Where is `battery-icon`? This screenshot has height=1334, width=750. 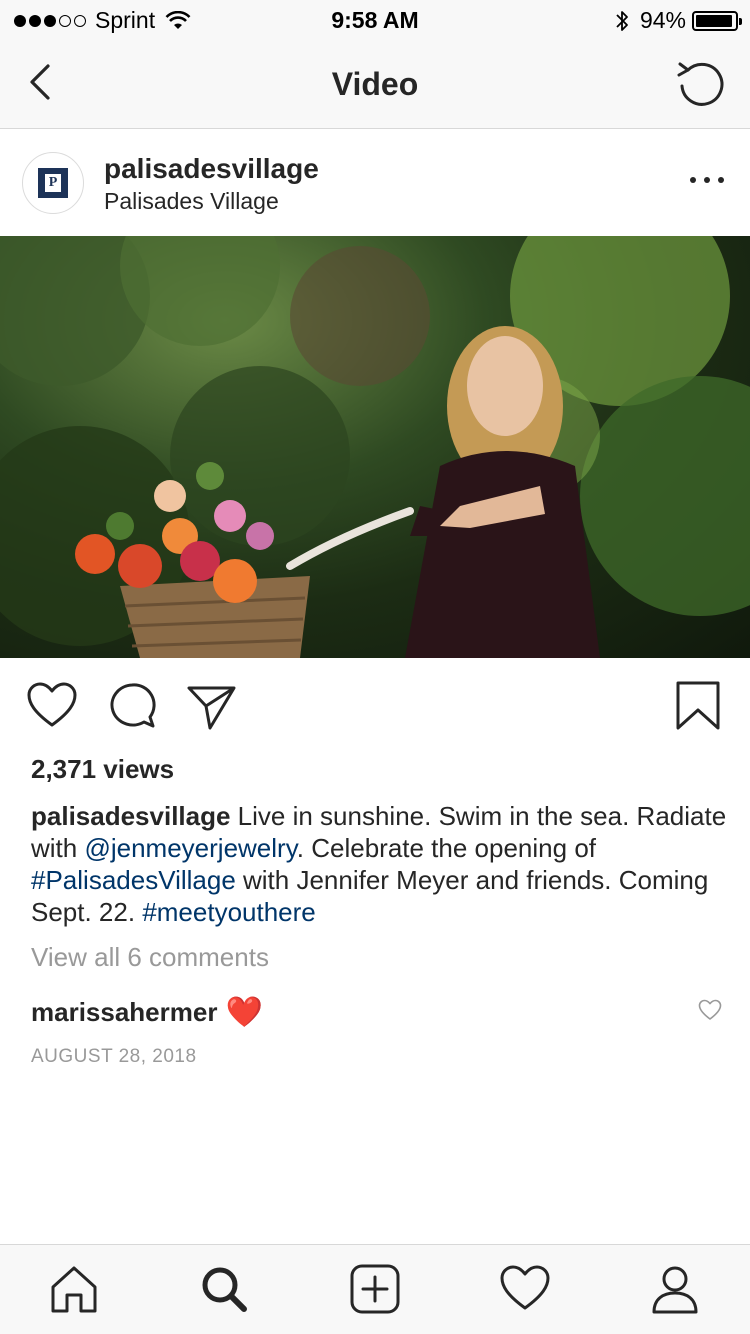 battery-icon is located at coordinates (717, 20).